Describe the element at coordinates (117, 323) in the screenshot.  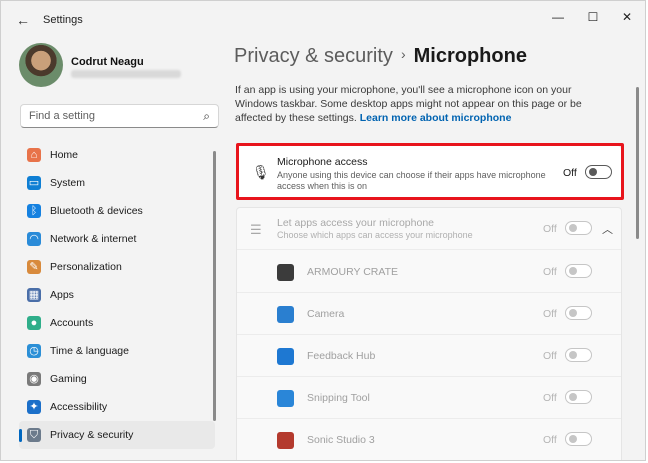
I see `sidebar-item-accounts: ● Accounts` at that location.